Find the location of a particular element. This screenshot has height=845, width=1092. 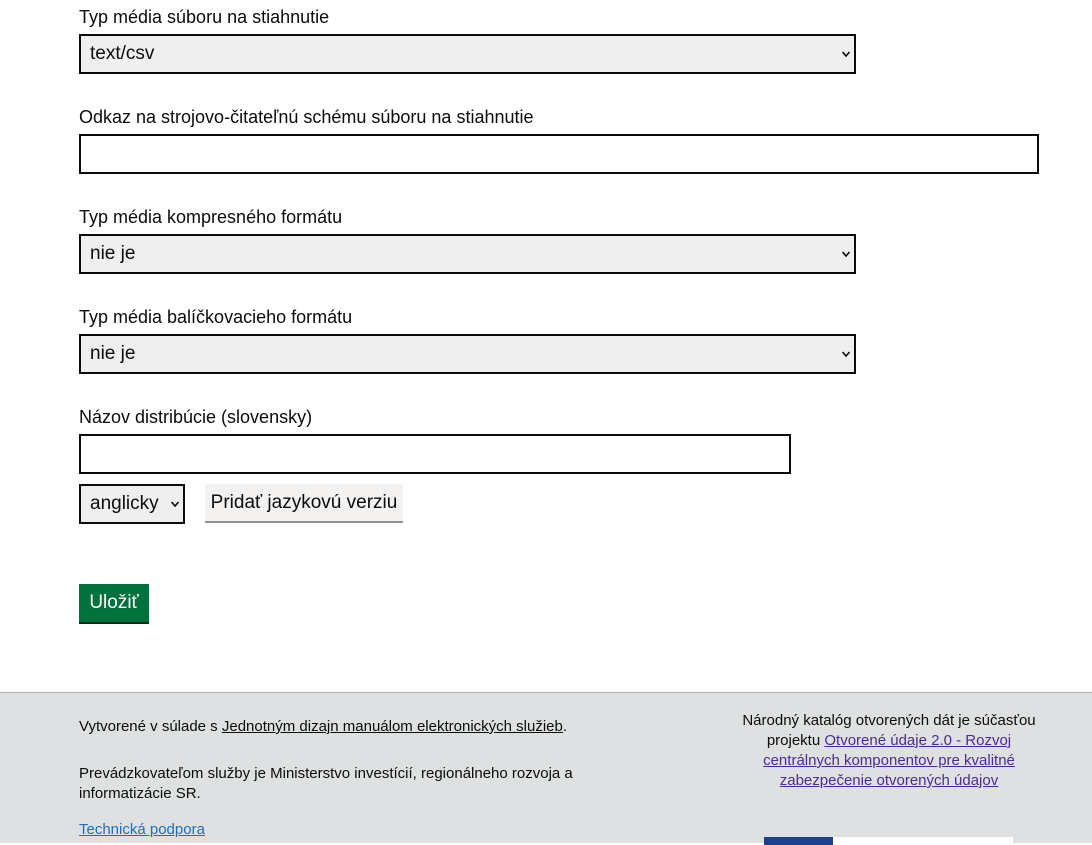

footer-design-suffix: . is located at coordinates (565, 726).